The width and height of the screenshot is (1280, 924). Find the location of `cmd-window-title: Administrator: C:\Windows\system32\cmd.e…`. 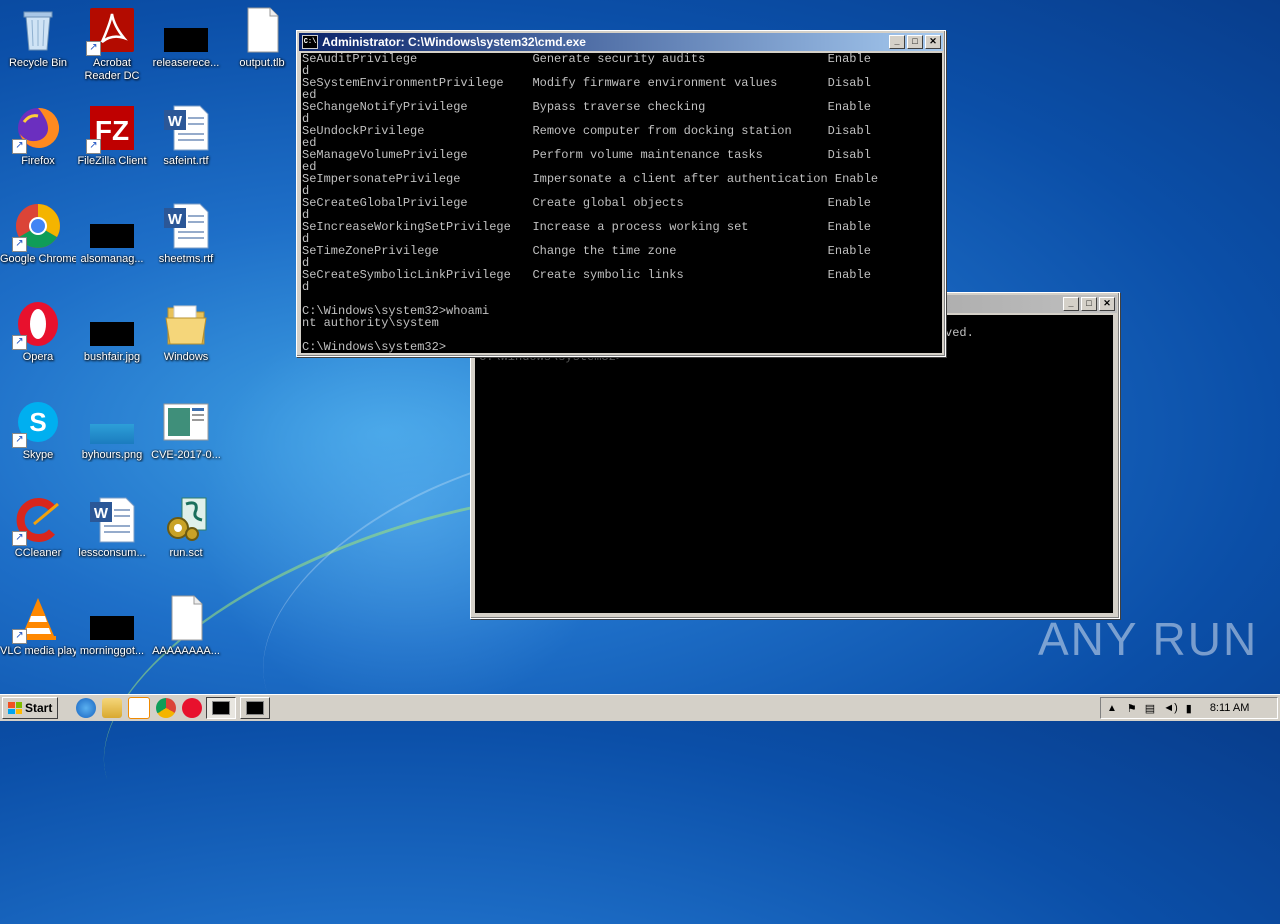

cmd-window-title: Administrator: C:\Windows\system32\cmd.e… is located at coordinates (454, 42).